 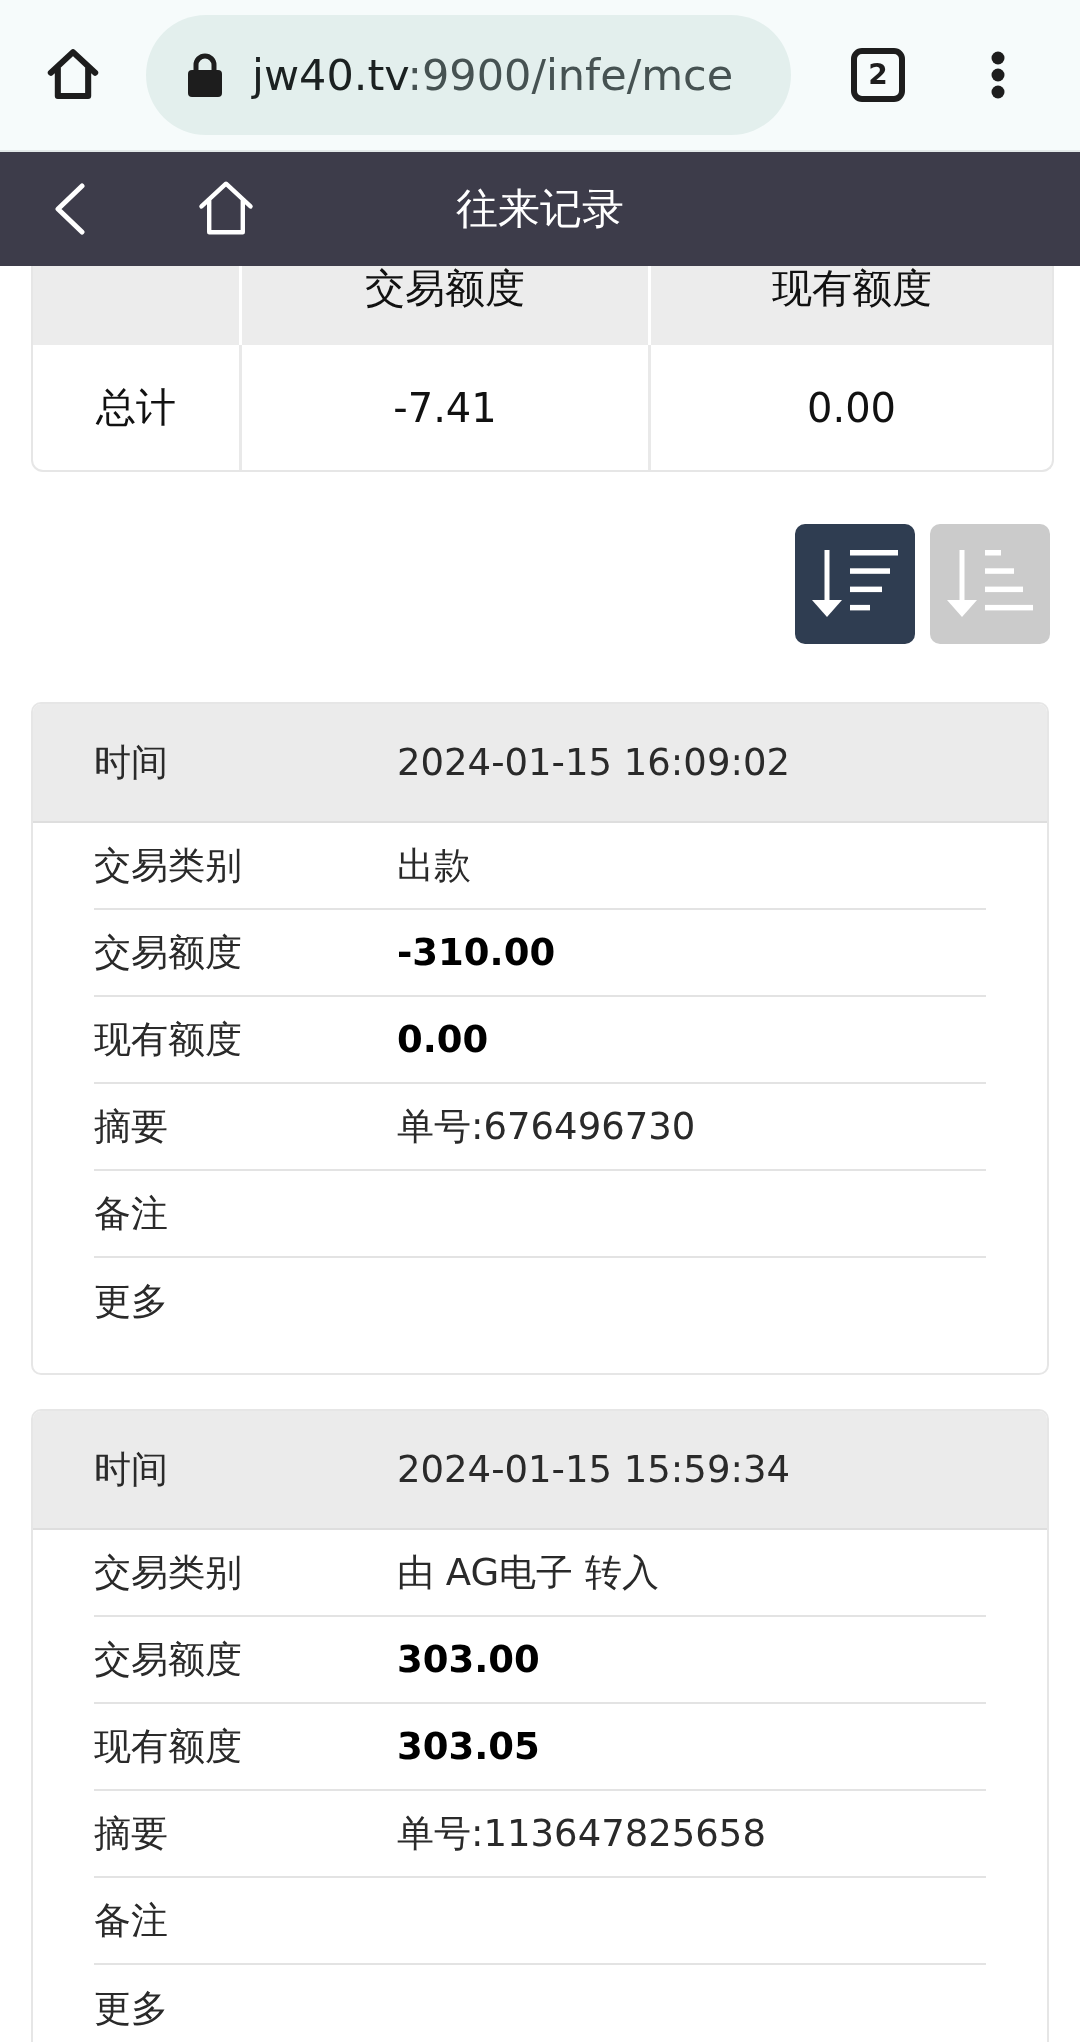 I want to click on time-value: 2024-01-15 16:09:02, so click(x=593, y=762).